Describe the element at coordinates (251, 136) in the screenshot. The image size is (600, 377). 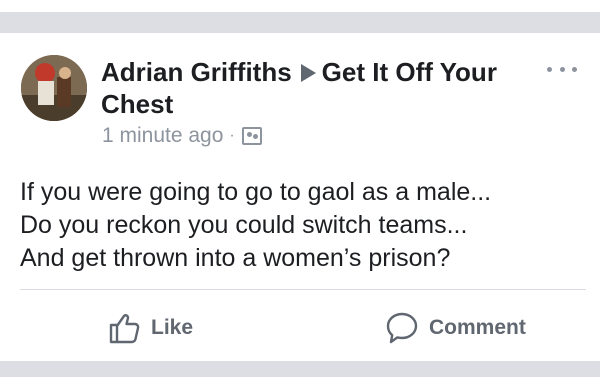
I see `group-photo-icon` at that location.